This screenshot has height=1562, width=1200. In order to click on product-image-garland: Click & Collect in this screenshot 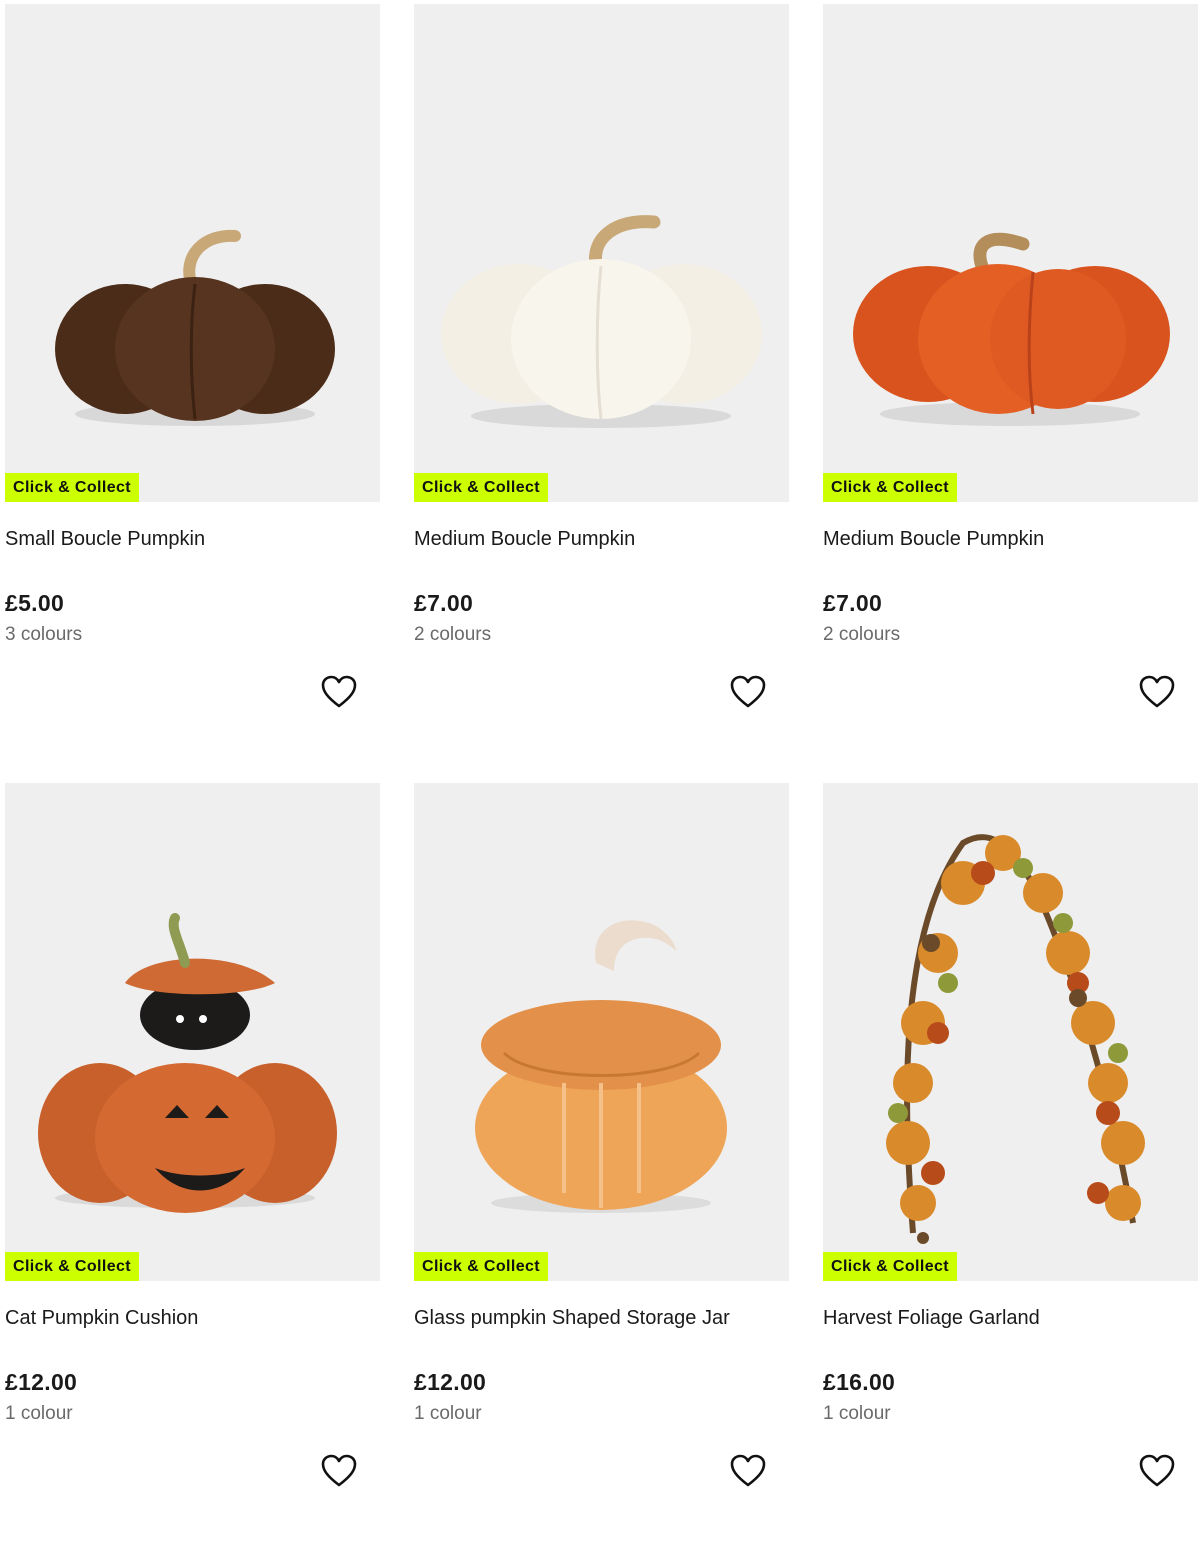, I will do `click(1010, 1032)`.